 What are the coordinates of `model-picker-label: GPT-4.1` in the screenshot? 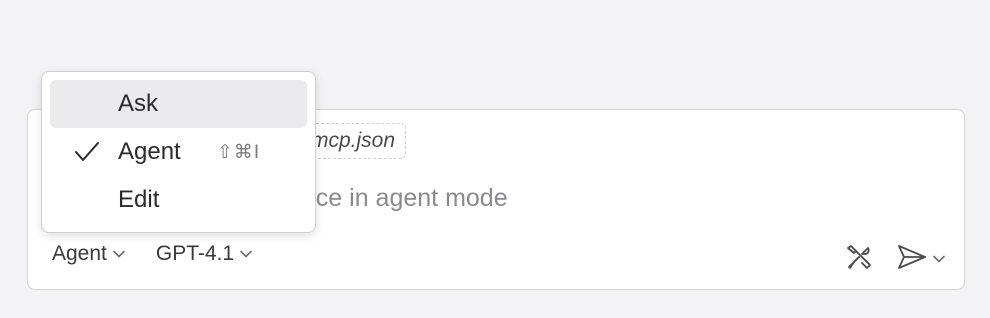 It's located at (195, 253).